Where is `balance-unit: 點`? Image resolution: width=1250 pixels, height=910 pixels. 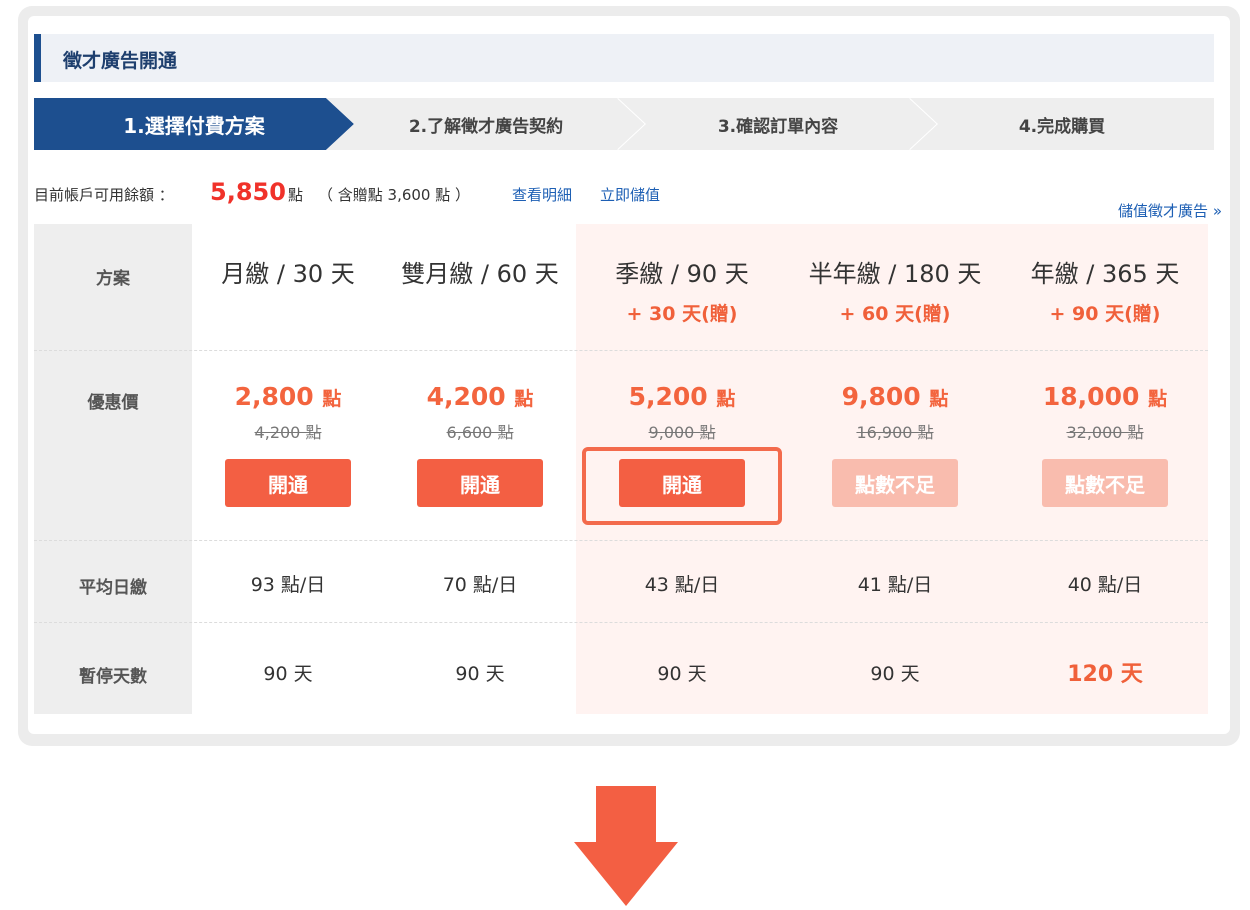
balance-unit: 點 is located at coordinates (296, 195).